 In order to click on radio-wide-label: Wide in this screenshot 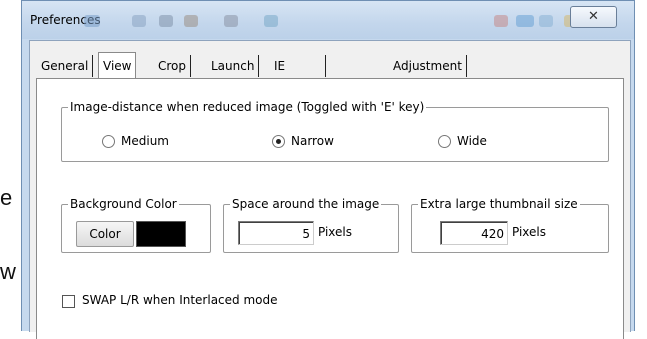, I will do `click(472, 141)`.